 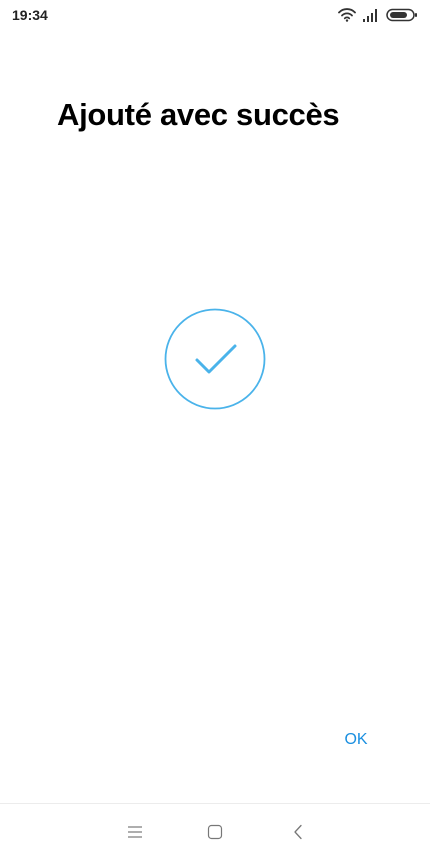 I want to click on status-bar: 19:34, so click(x=215, y=15).